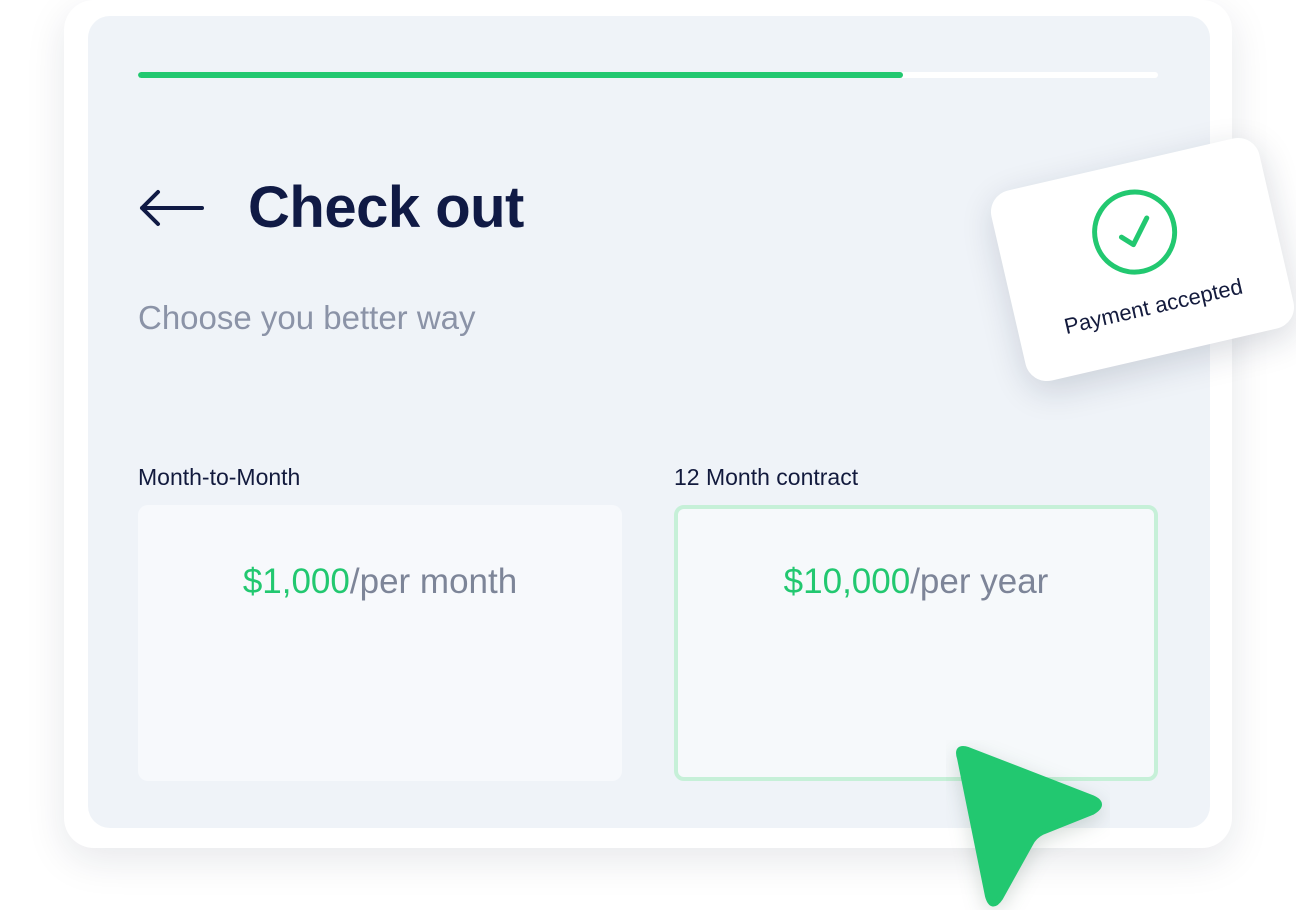  What do you see at coordinates (766, 477) in the screenshot?
I see `plan-label-annual: 12 Month contract` at bounding box center [766, 477].